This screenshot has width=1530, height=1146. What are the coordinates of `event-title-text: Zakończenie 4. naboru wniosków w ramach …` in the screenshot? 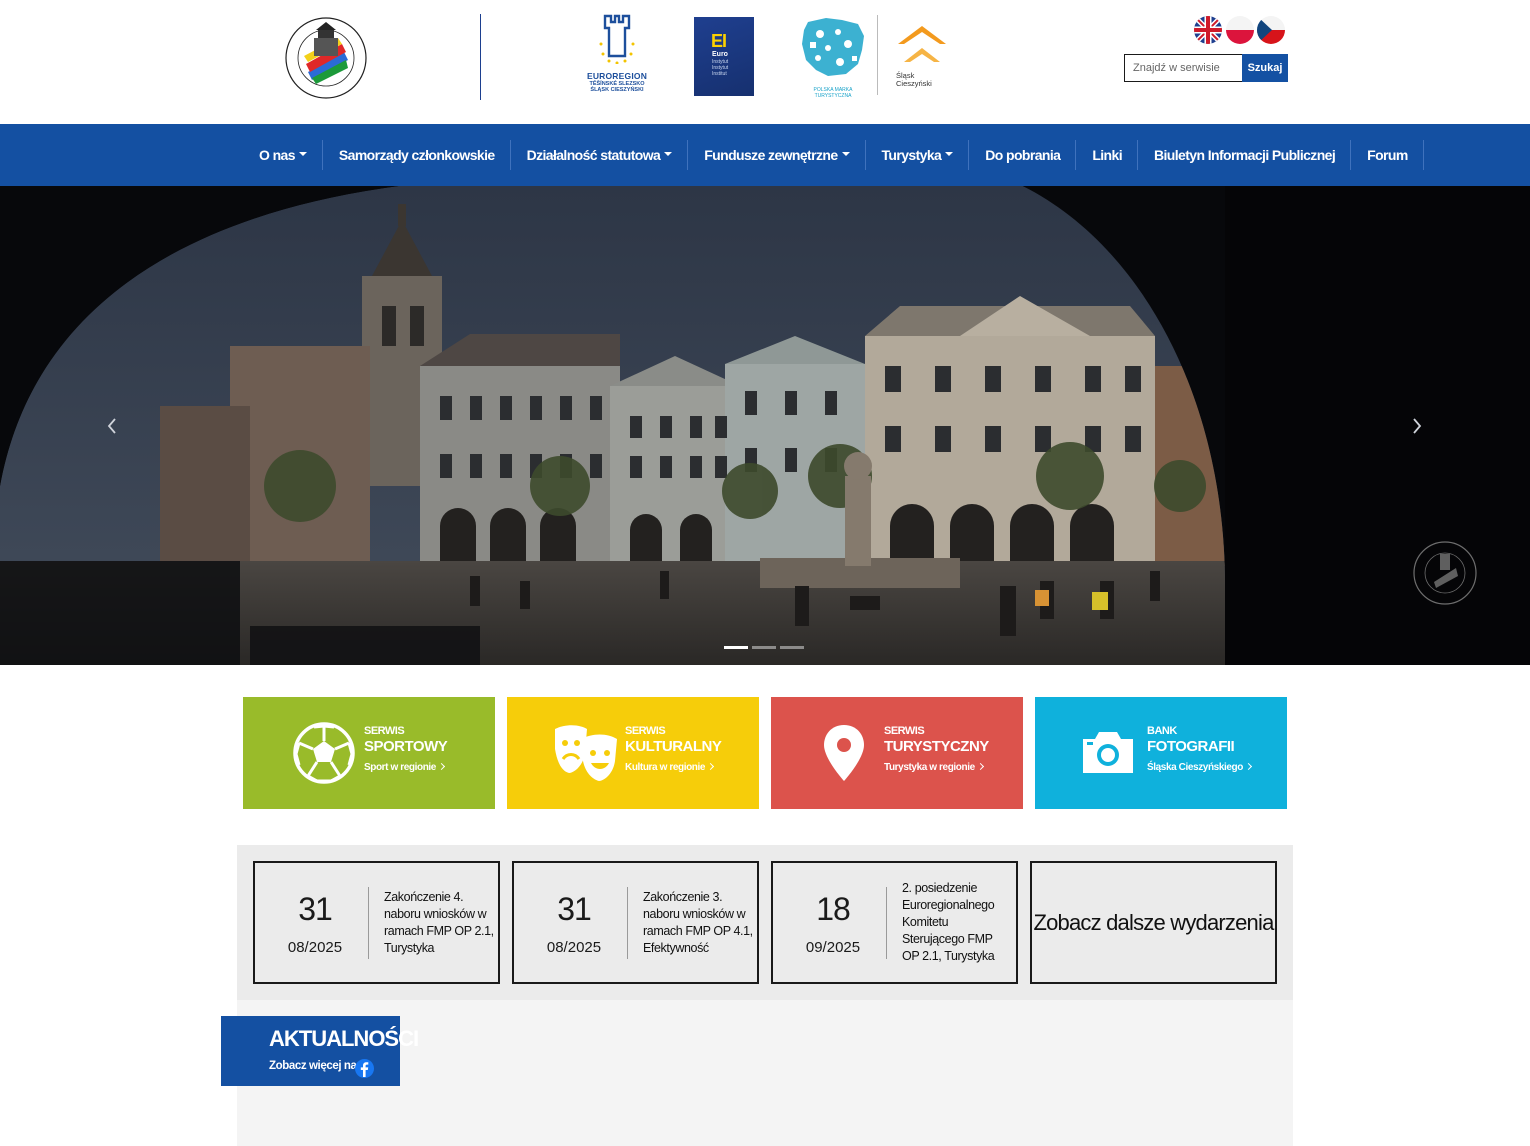 It's located at (439, 922).